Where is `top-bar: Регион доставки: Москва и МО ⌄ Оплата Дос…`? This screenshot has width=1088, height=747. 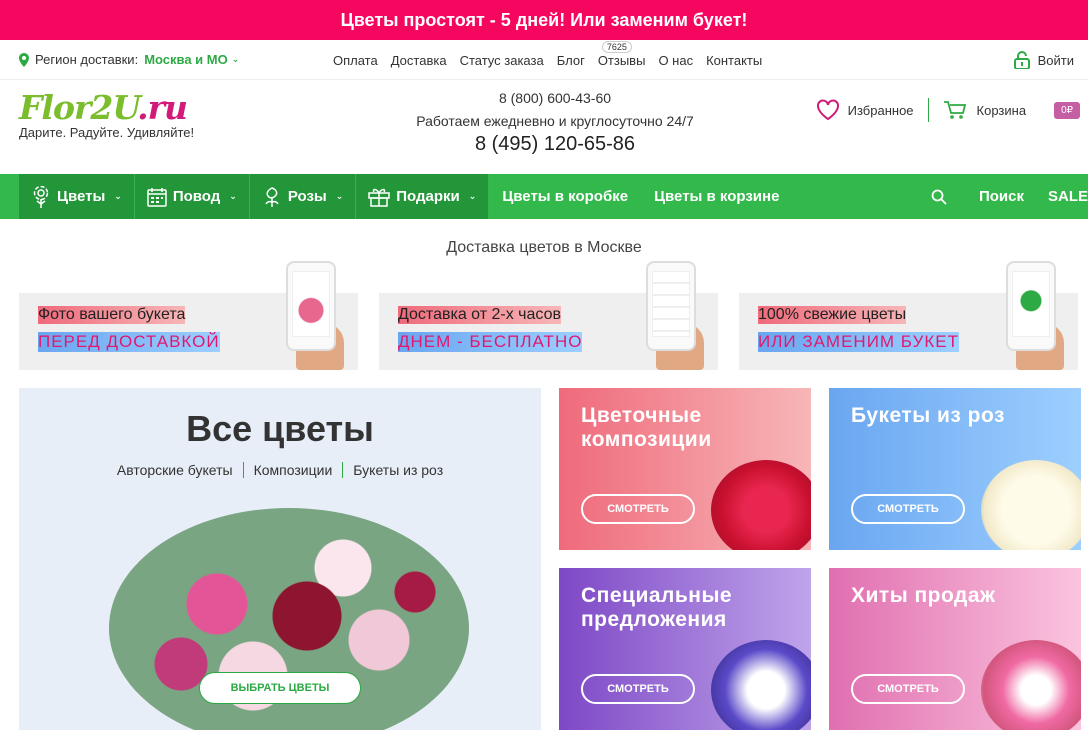 top-bar: Регион доставки: Москва и МО ⌄ Оплата Дос… is located at coordinates (544, 60).